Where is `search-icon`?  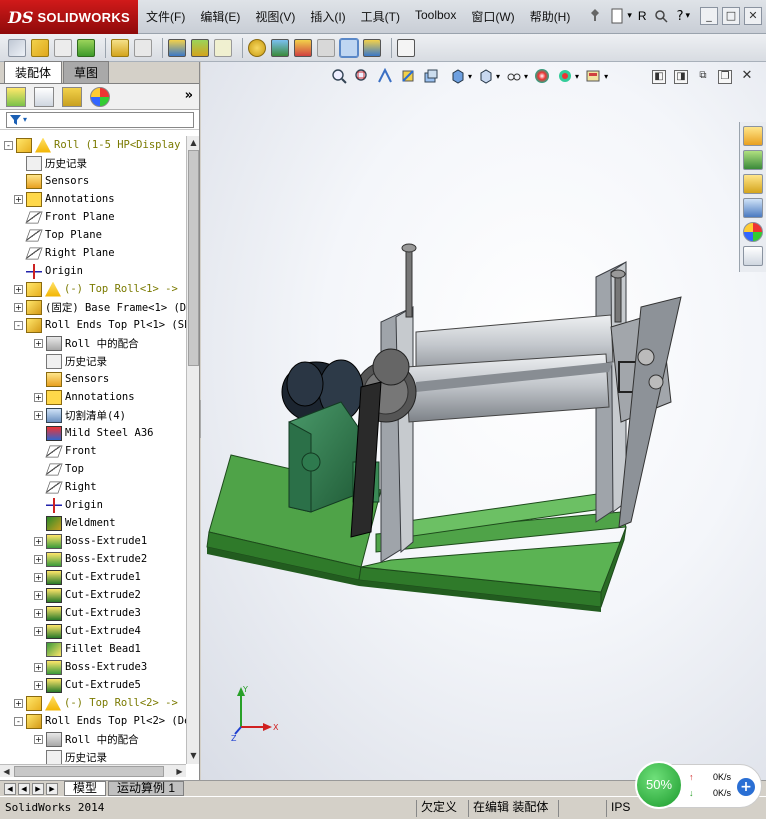 search-icon is located at coordinates (661, 16).